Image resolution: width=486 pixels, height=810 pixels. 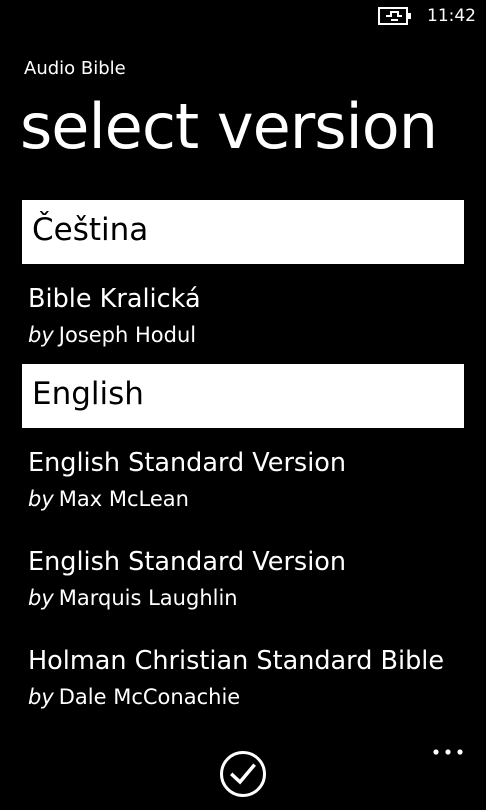 I want to click on group-header-cestina: Čeština, so click(x=243, y=232).